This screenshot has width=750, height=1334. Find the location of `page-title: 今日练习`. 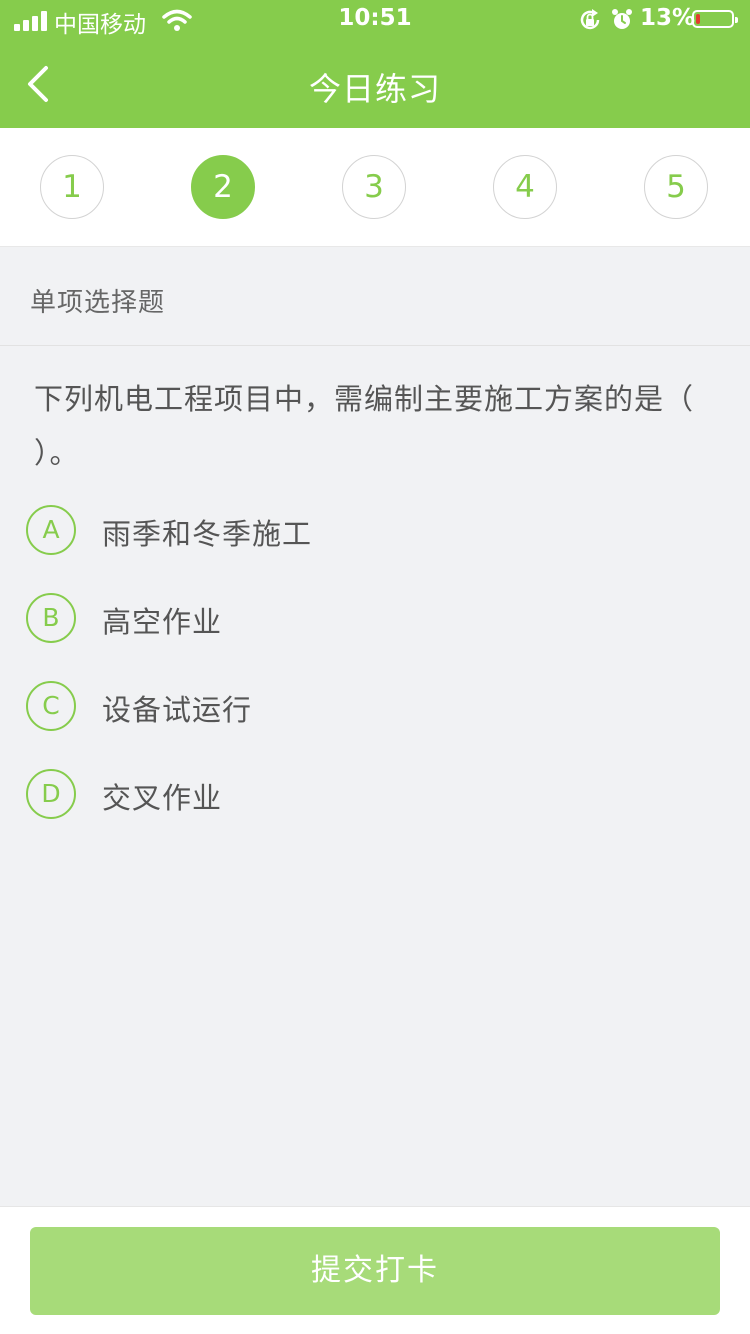

page-title: 今日练习 is located at coordinates (374, 89).